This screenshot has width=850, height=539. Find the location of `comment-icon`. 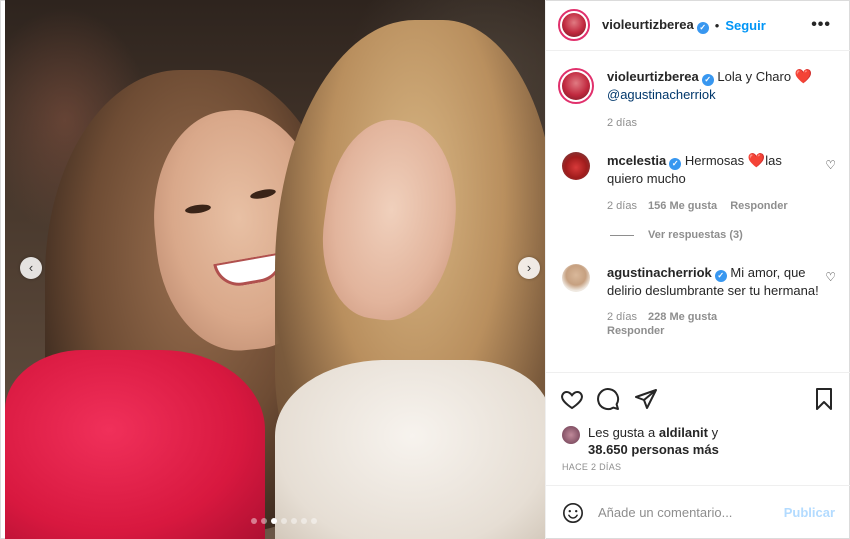

comment-icon is located at coordinates (608, 399).